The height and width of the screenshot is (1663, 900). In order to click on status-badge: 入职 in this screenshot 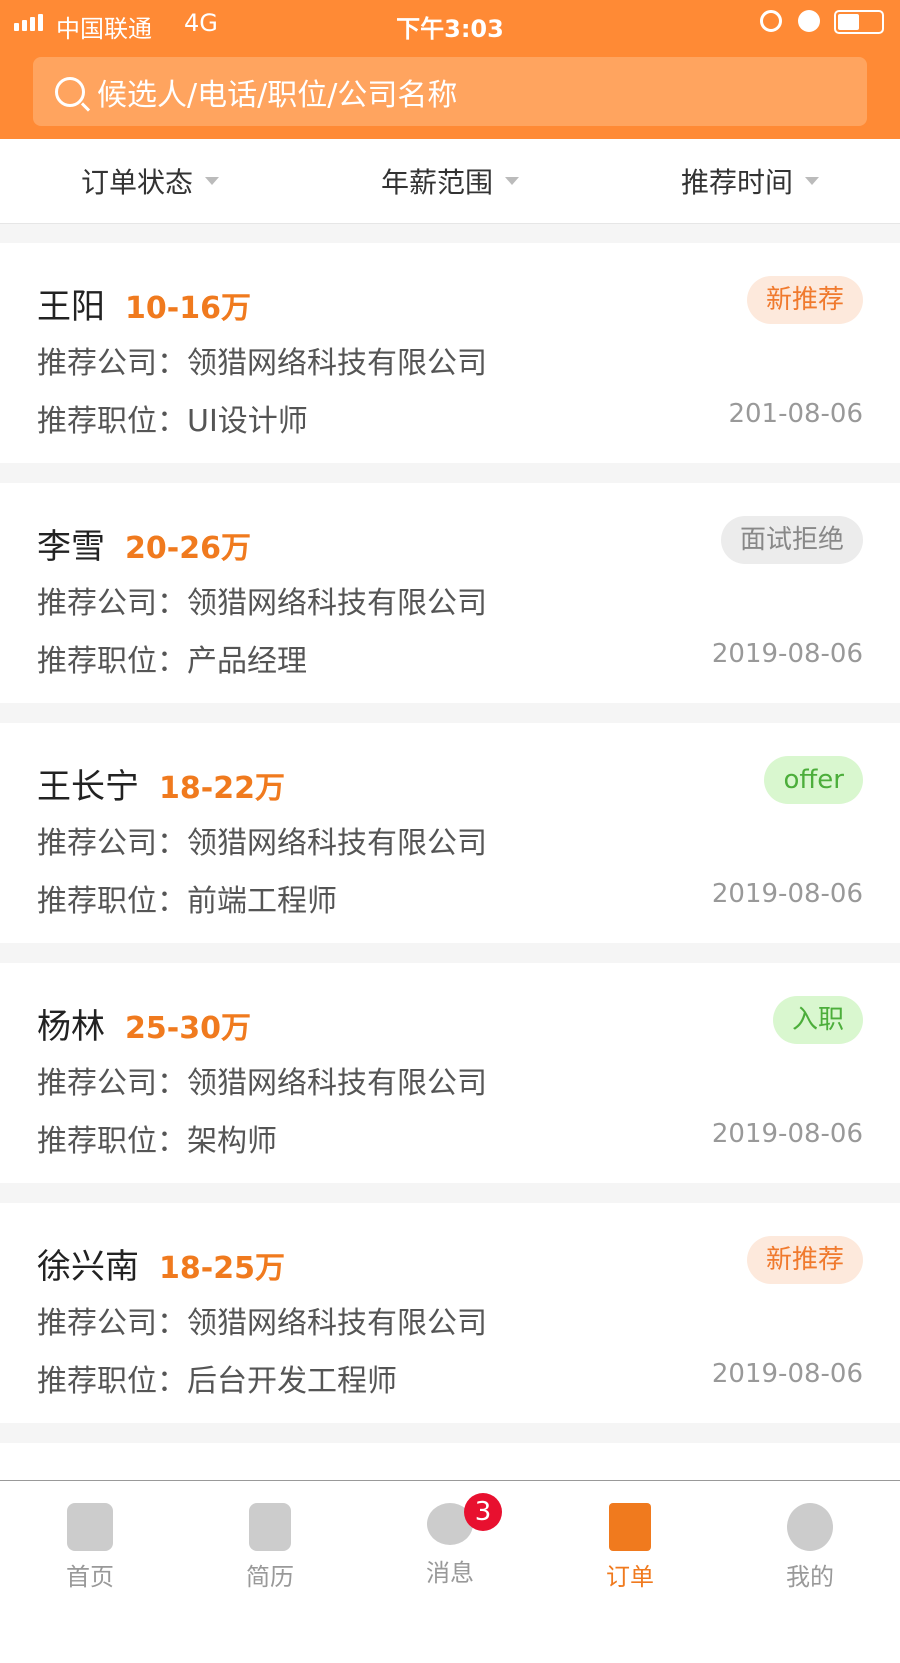, I will do `click(817, 1020)`.